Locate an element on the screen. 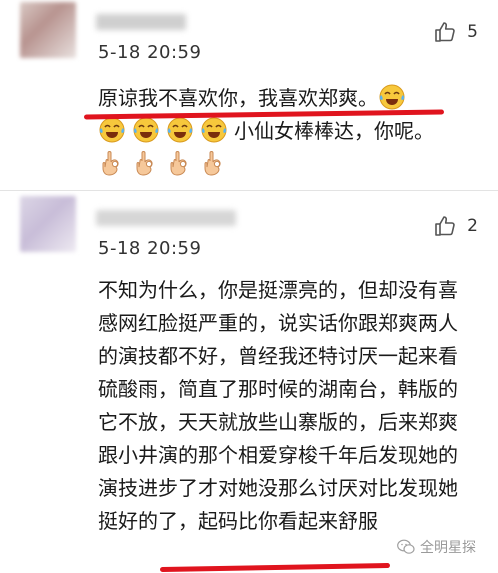 The height and width of the screenshot is (573, 498). comment-text-line: 小仙女棒棒达，你呢。 is located at coordinates (334, 131).